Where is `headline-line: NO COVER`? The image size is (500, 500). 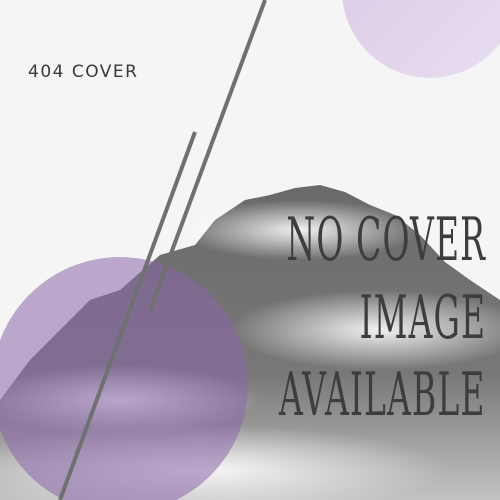
headline-line: NO COVER is located at coordinates (386, 240).